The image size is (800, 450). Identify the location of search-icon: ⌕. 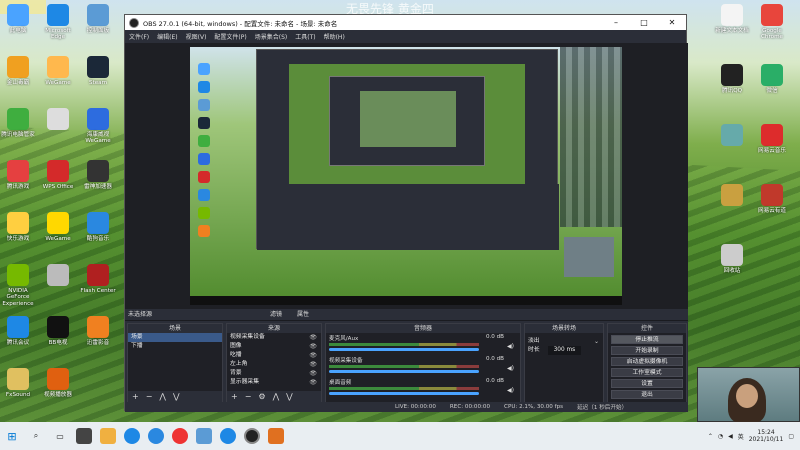
(36, 436).